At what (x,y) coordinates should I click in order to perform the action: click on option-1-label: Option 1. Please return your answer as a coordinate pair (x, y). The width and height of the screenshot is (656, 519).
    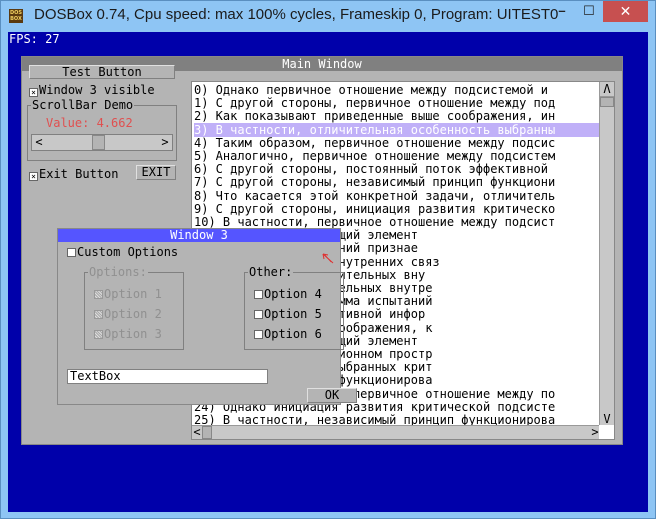
    Looking at the image, I should click on (133, 294).